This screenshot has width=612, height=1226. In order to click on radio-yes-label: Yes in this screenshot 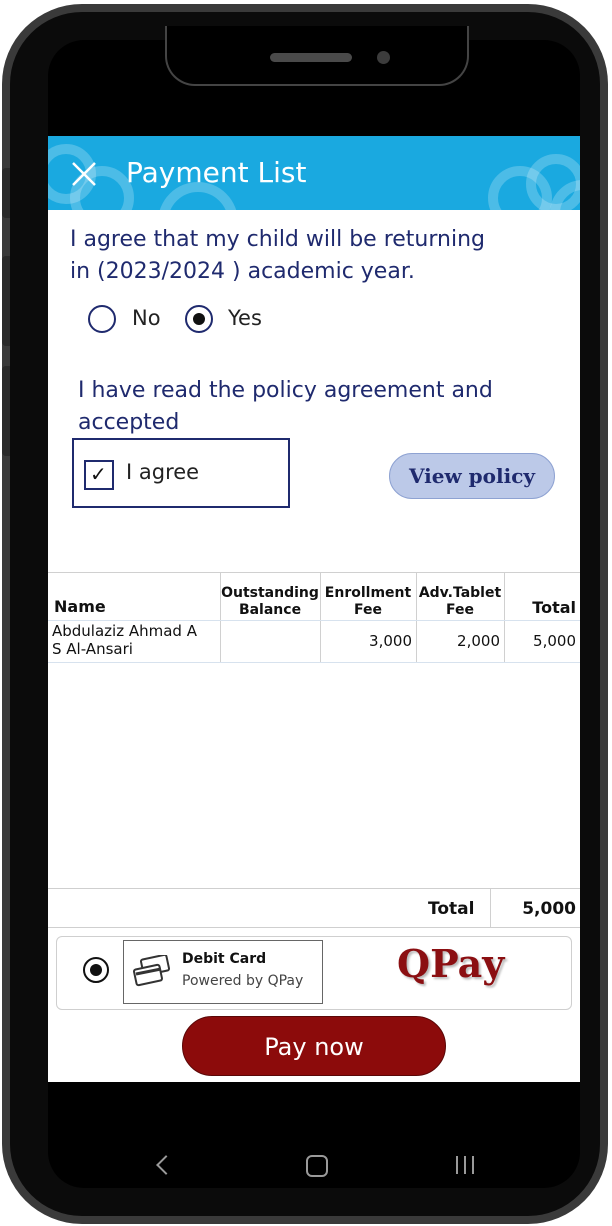, I will do `click(245, 318)`.